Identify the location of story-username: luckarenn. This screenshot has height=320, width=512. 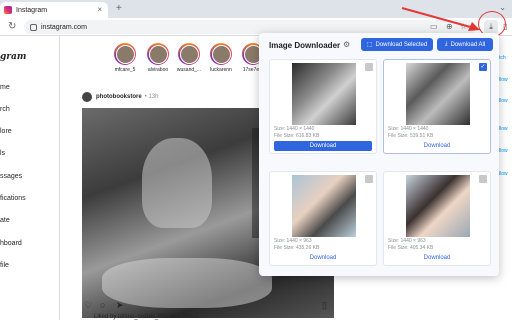
(221, 70).